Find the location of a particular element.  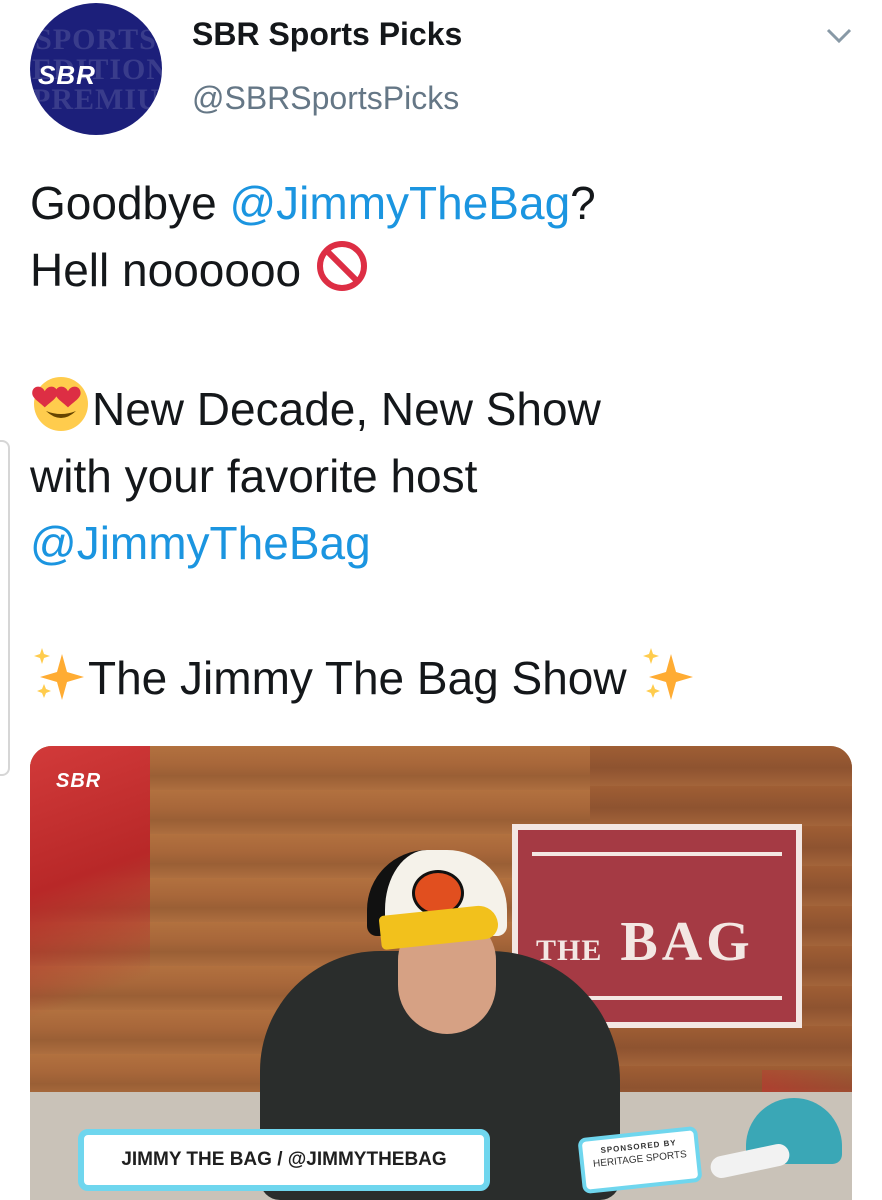

avatar: SPORTSEDITIONPREMIUM SBR is located at coordinates (96, 69).